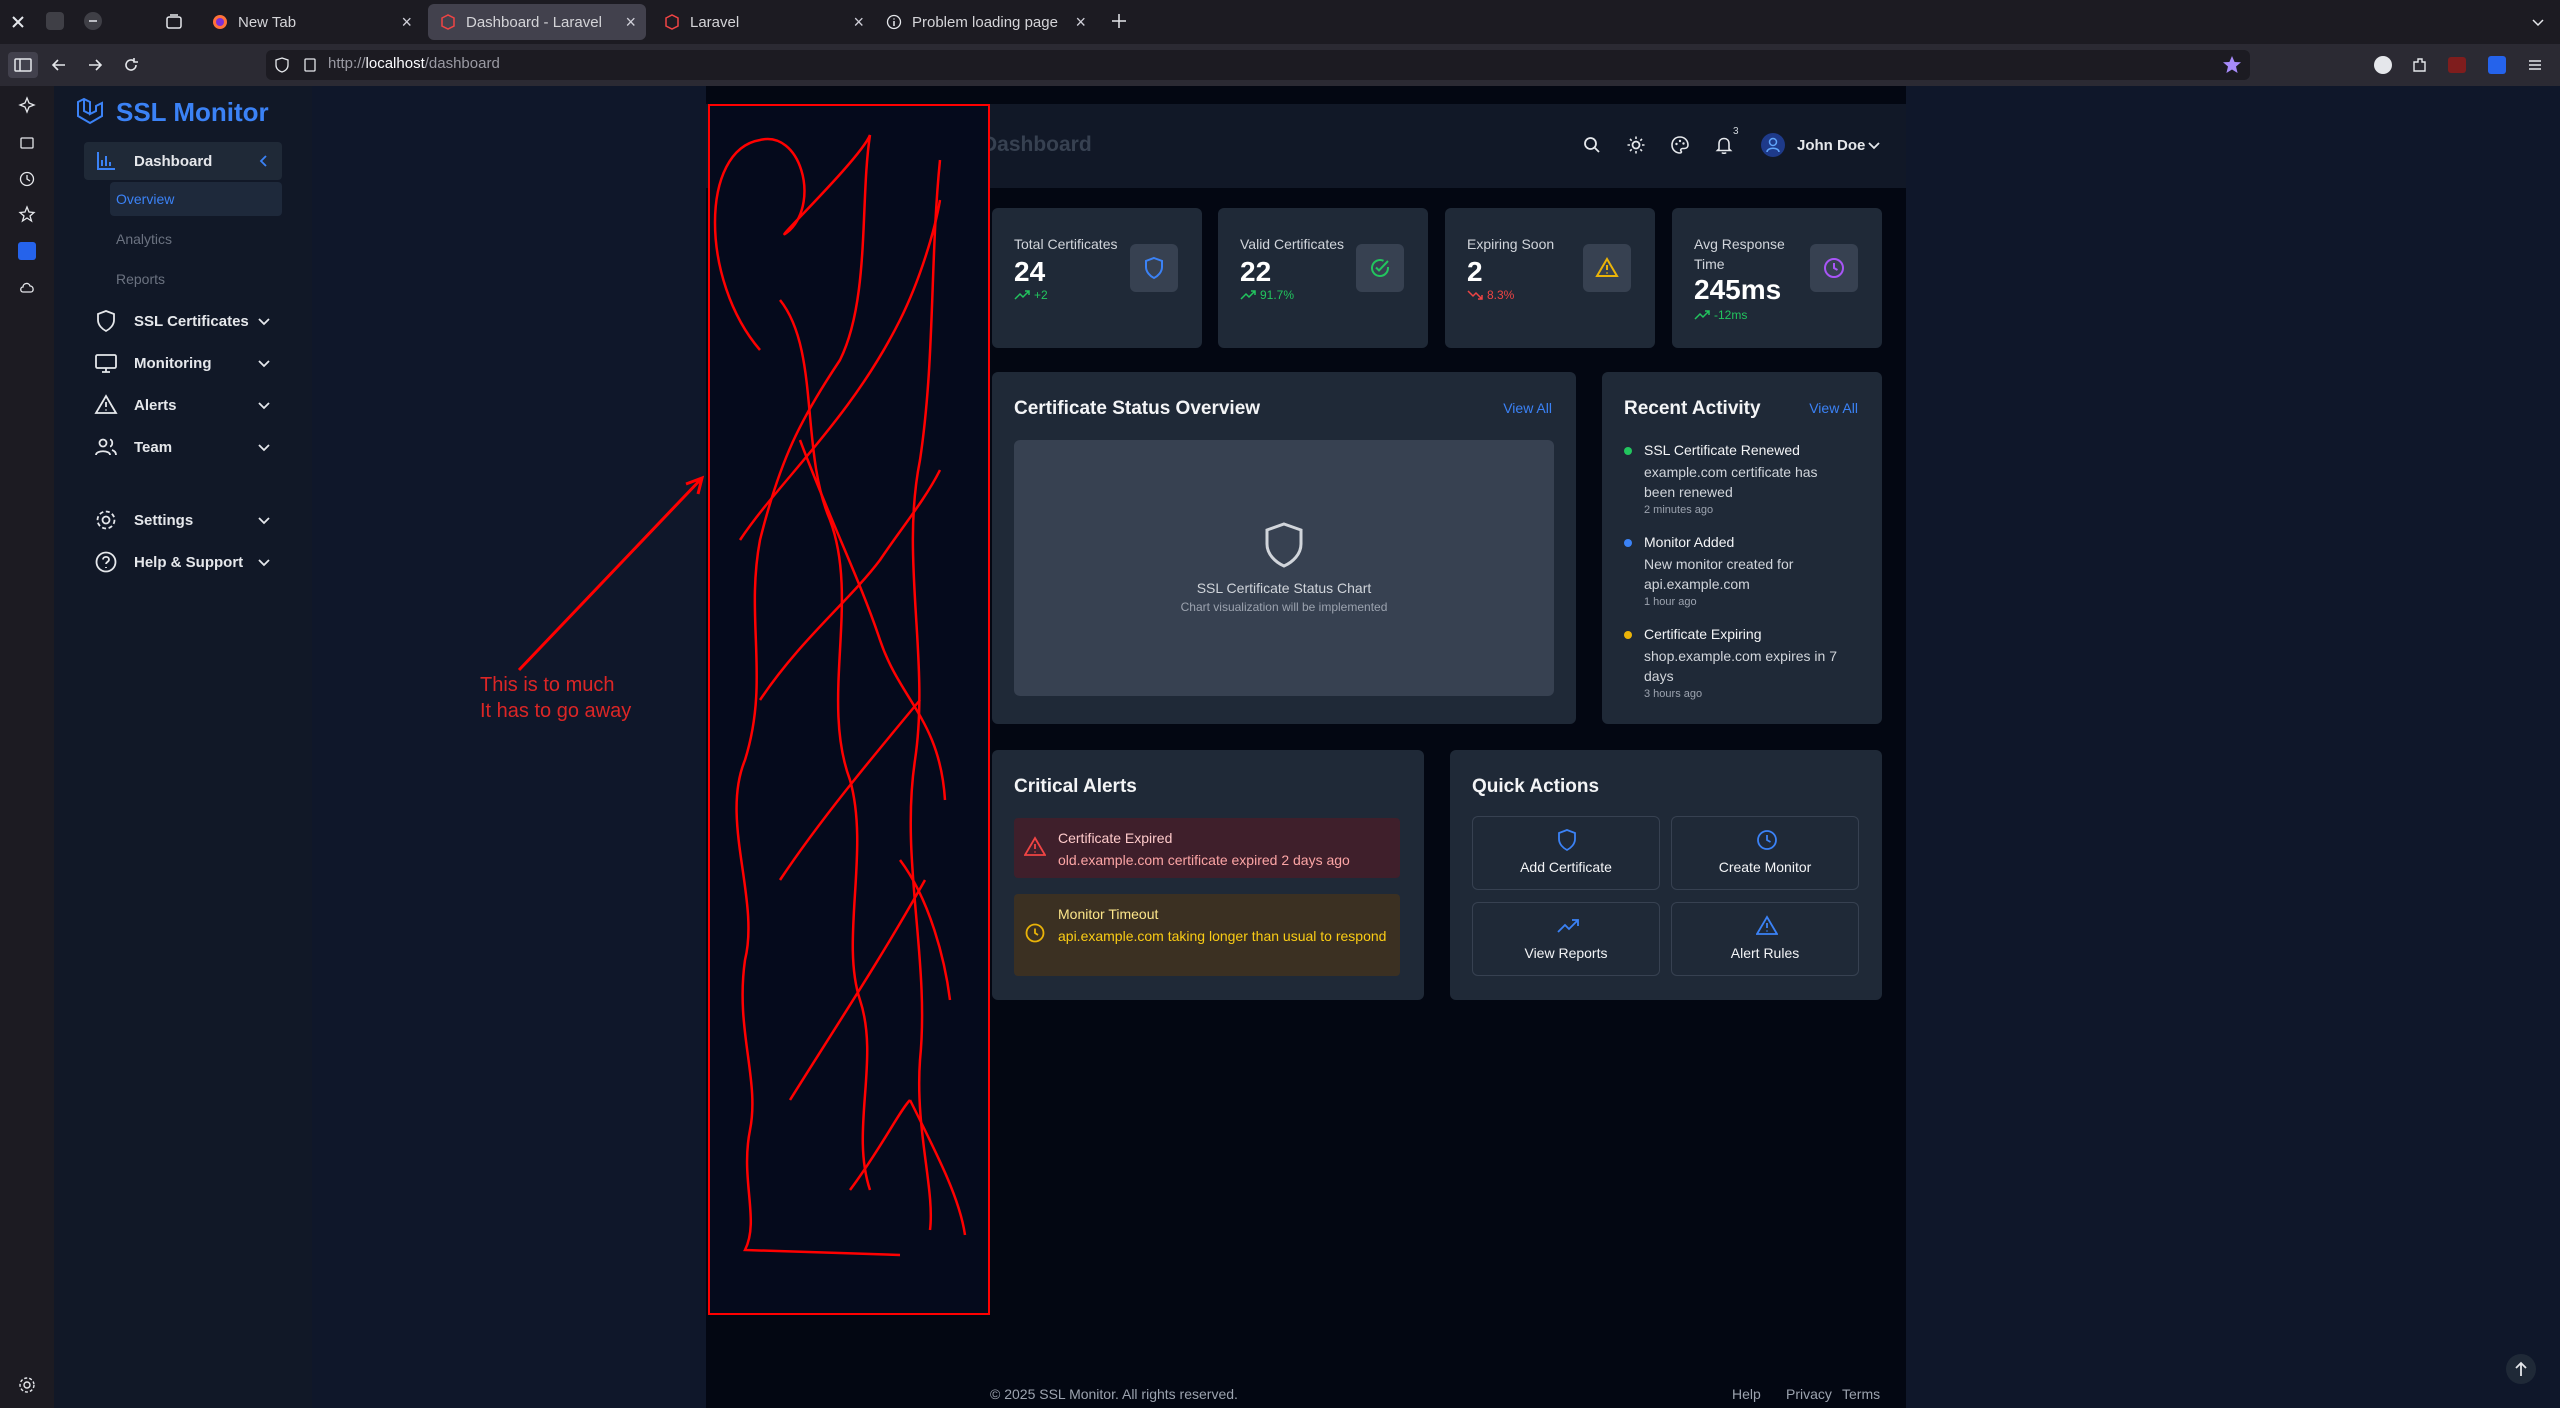 This screenshot has width=2560, height=1408. I want to click on annotation-line-1: This is to much, so click(547, 685).